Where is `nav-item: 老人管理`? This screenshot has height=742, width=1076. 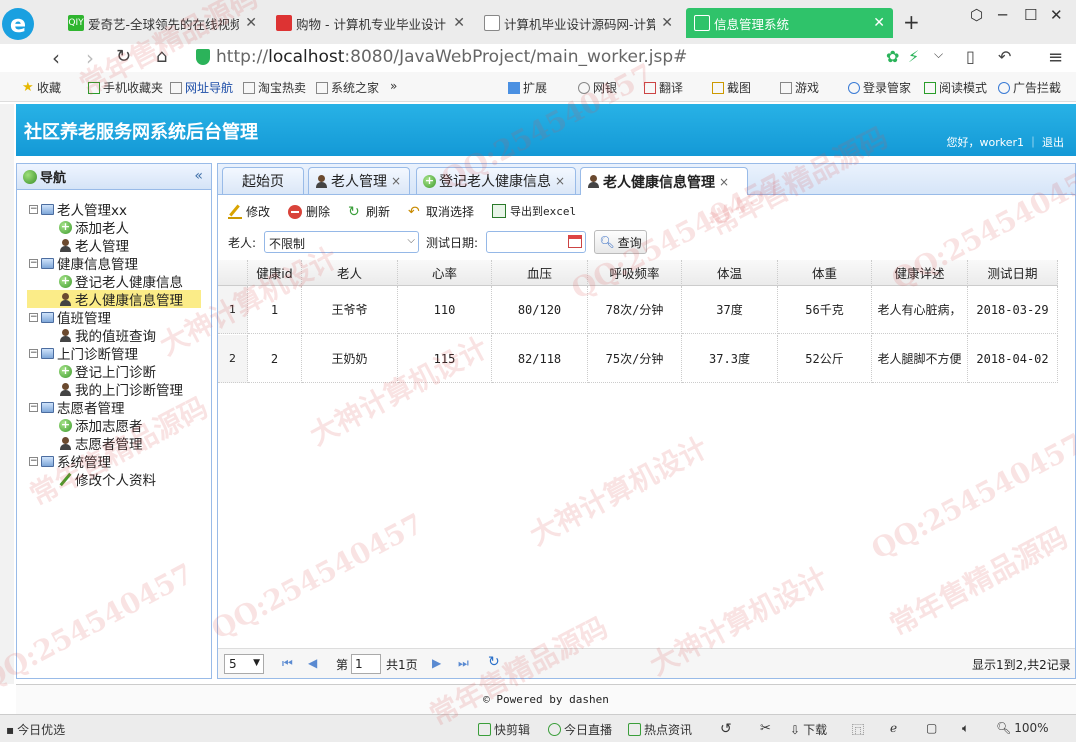 nav-item: 老人管理 is located at coordinates (94, 245).